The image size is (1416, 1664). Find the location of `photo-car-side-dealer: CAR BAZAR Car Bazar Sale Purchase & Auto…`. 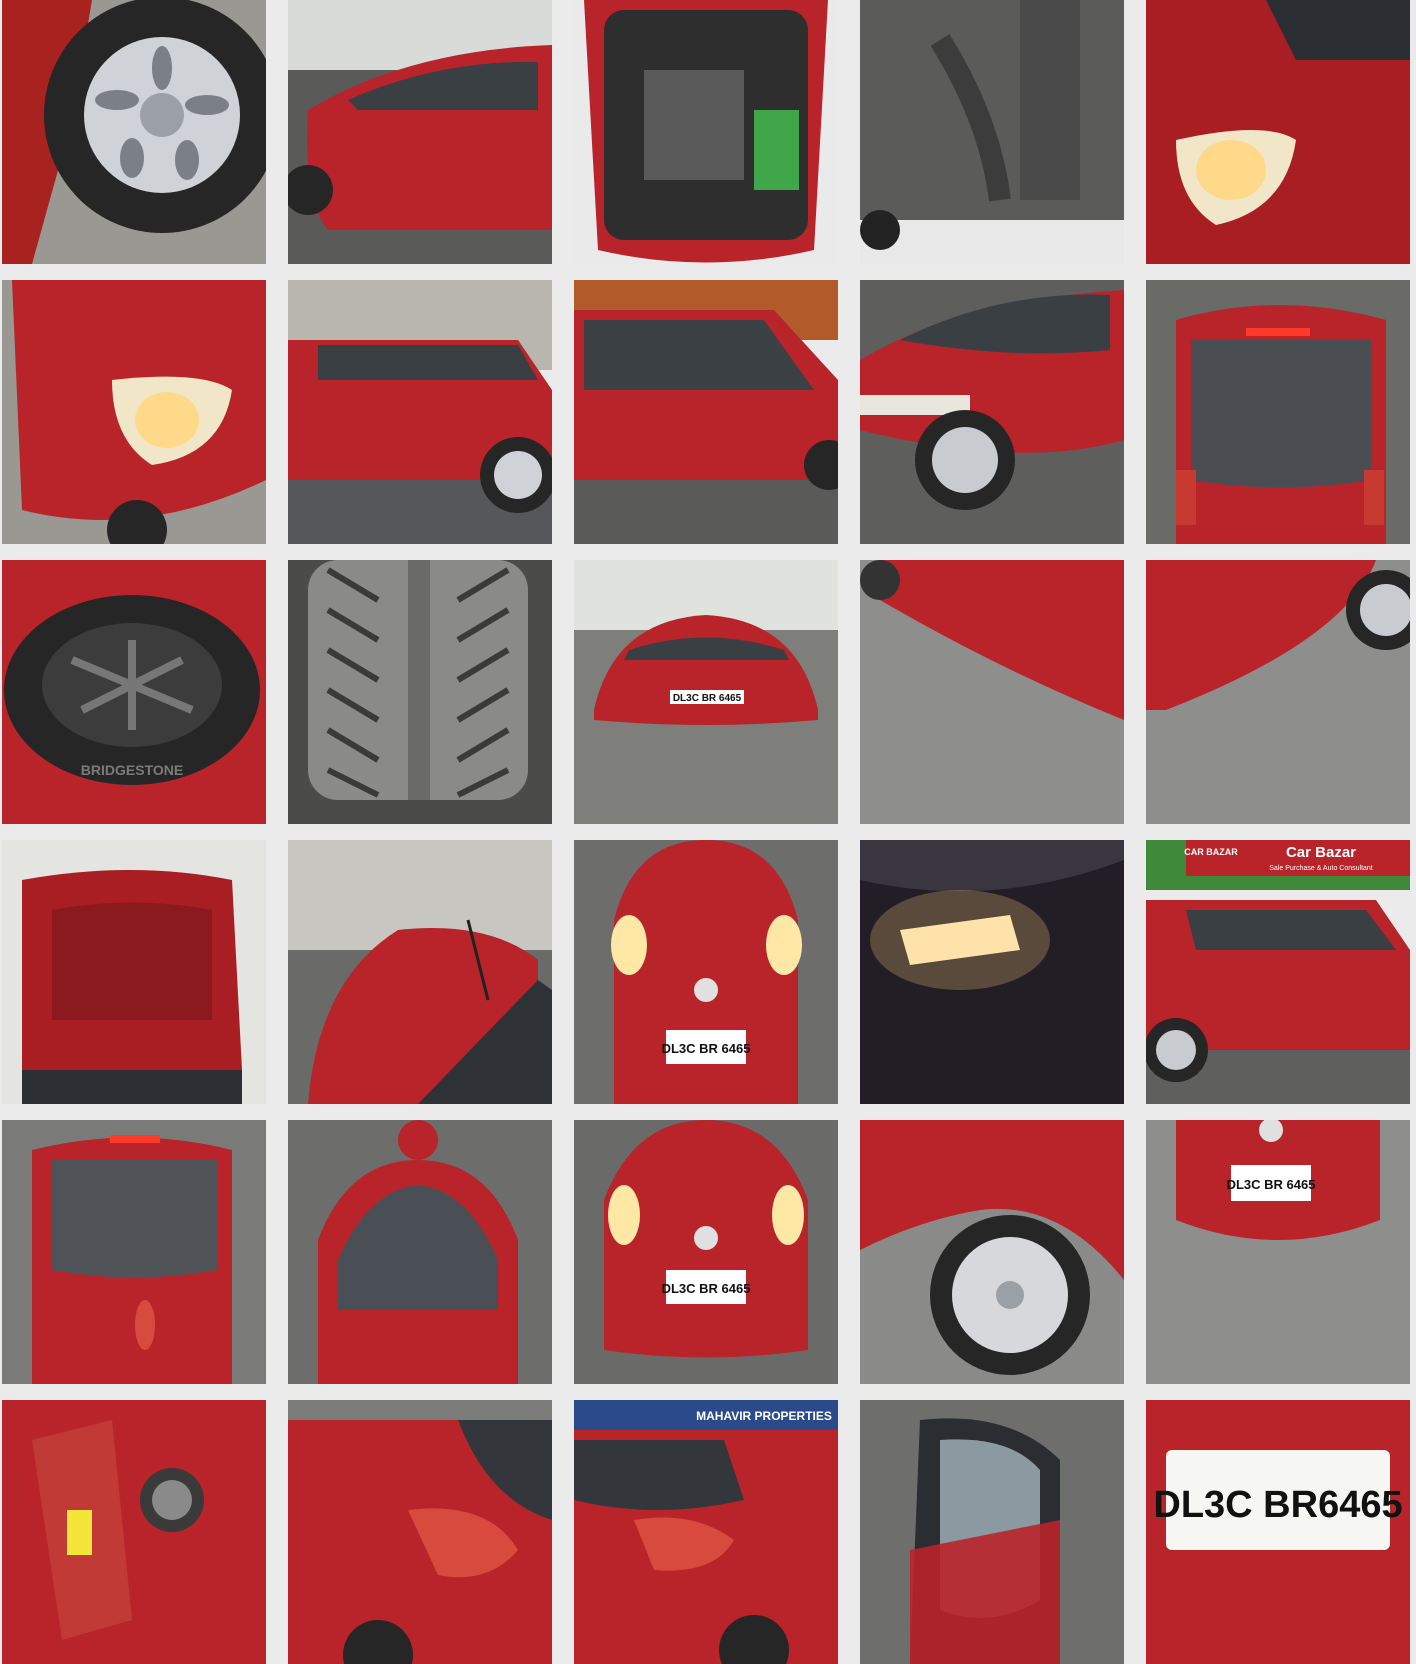

photo-car-side-dealer: CAR BAZAR Car Bazar Sale Purchase & Auto… is located at coordinates (1278, 972).